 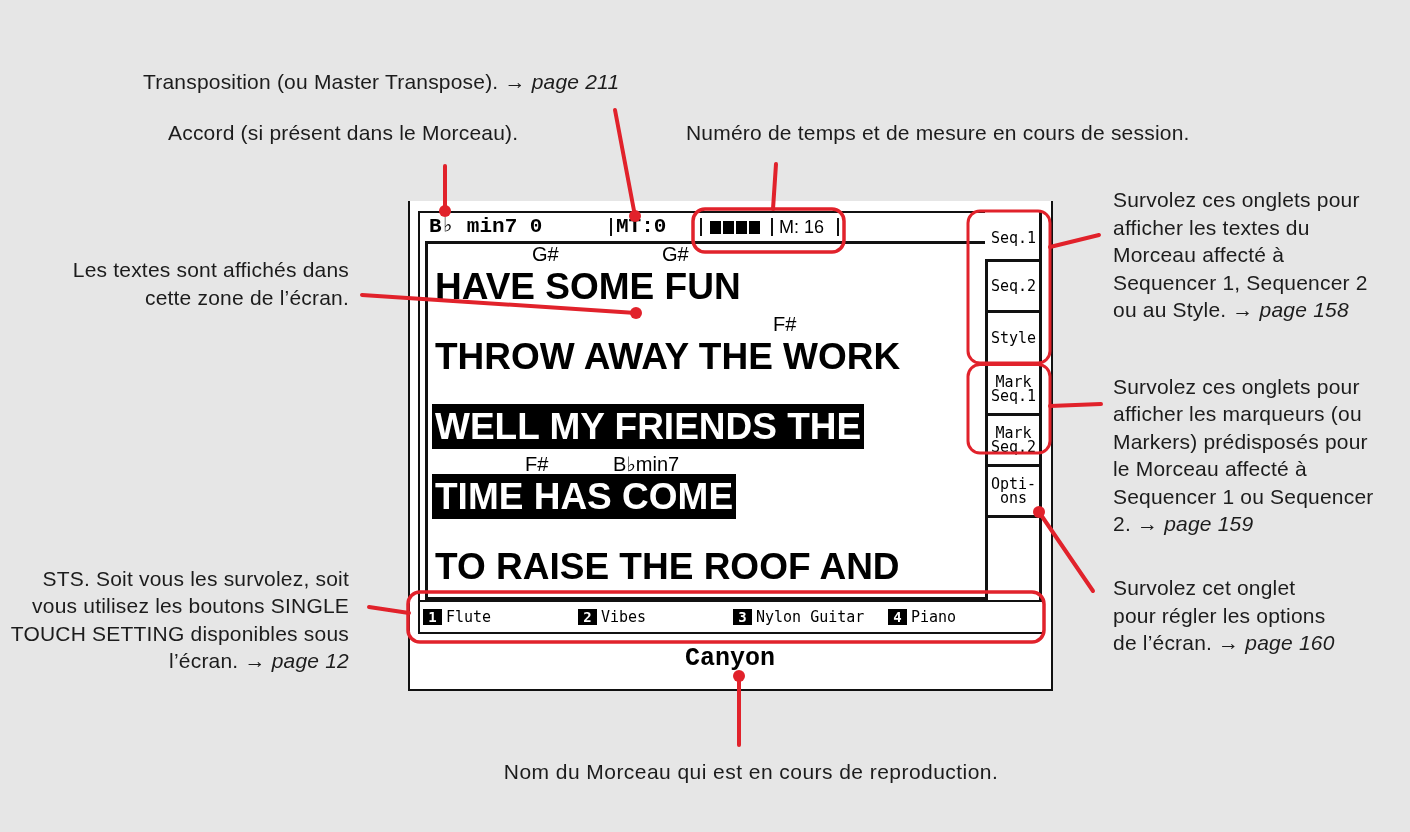 What do you see at coordinates (587, 617) in the screenshot?
I see `number-badge: 2` at bounding box center [587, 617].